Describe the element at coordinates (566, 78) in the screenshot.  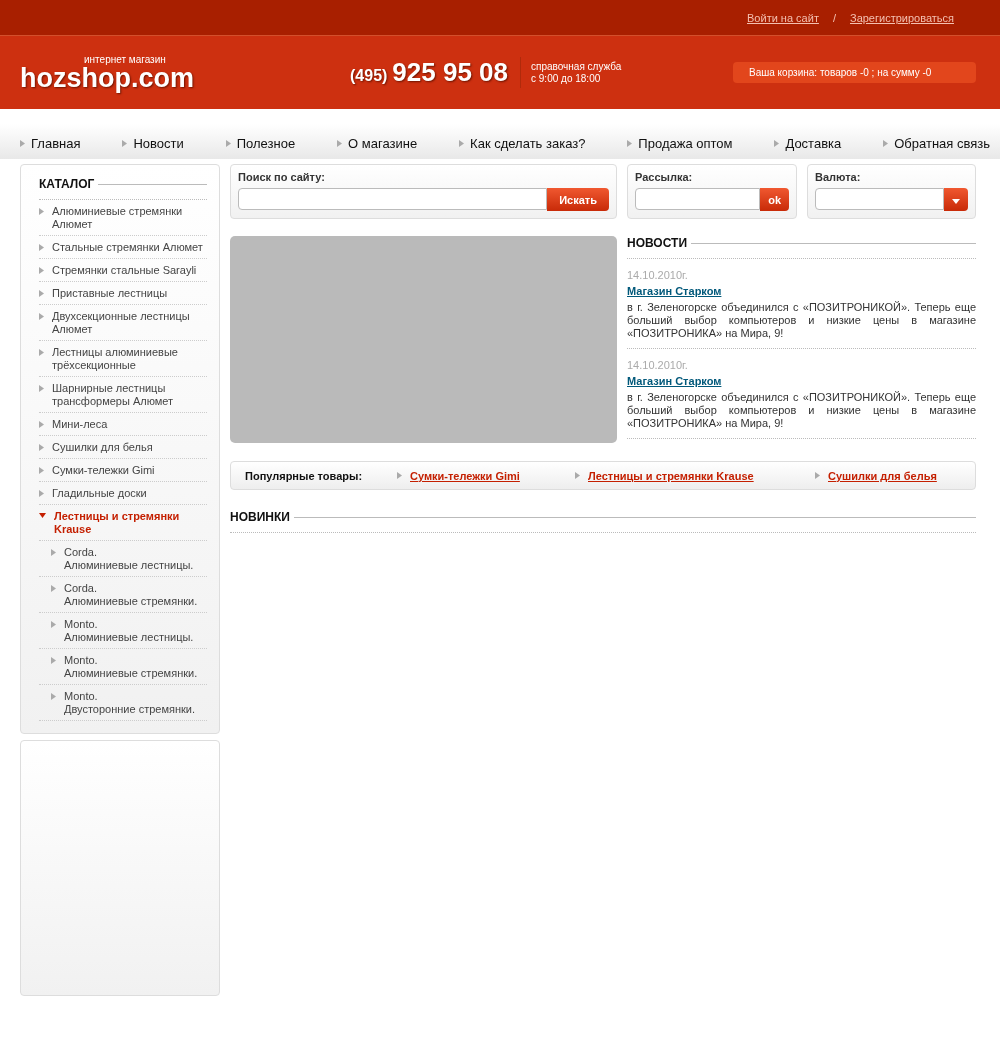
I see `service-hours: с 9:00 до 18:00` at that location.